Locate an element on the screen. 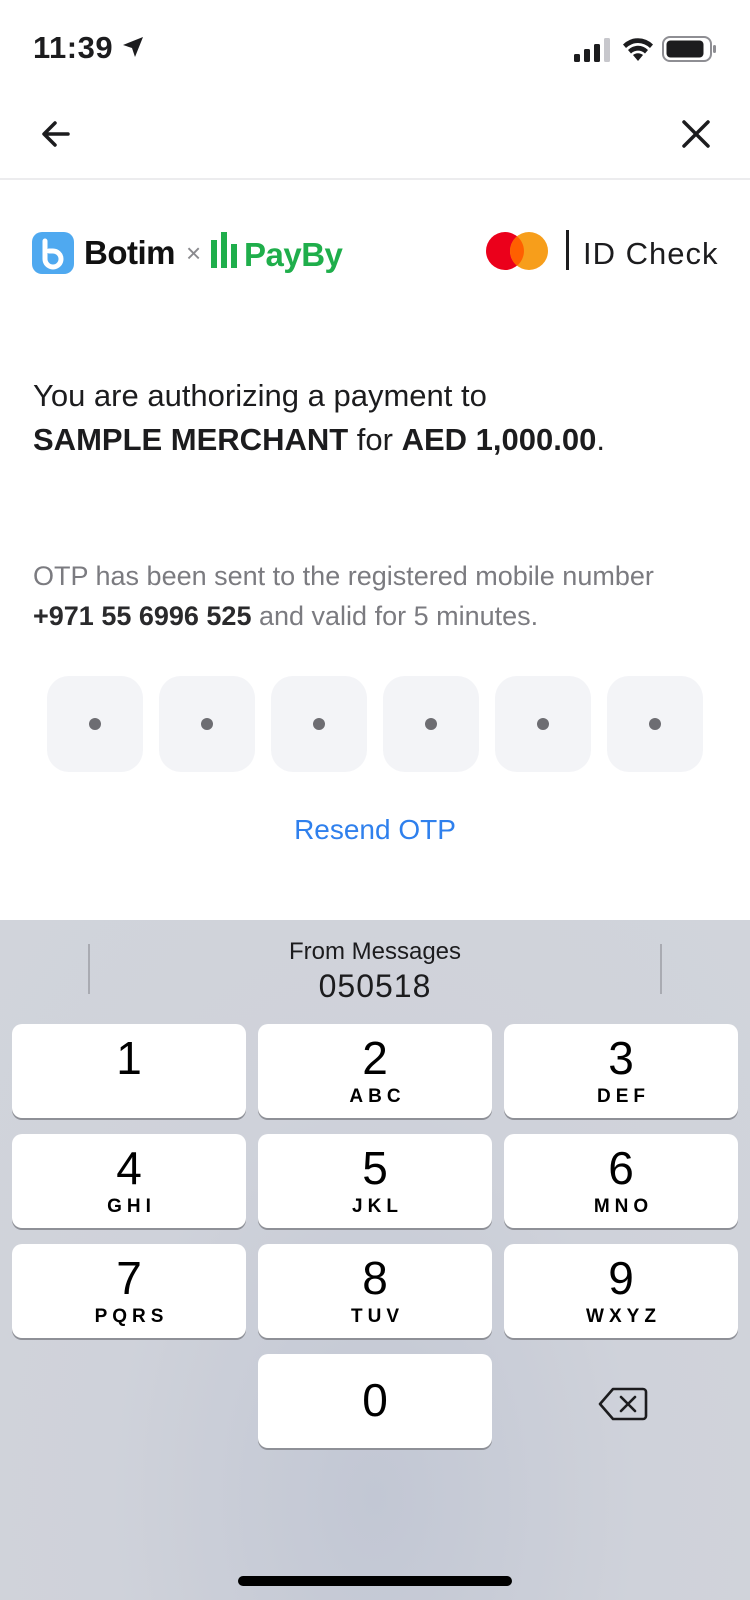 The image size is (750, 1600). close-icon is located at coordinates (696, 134).